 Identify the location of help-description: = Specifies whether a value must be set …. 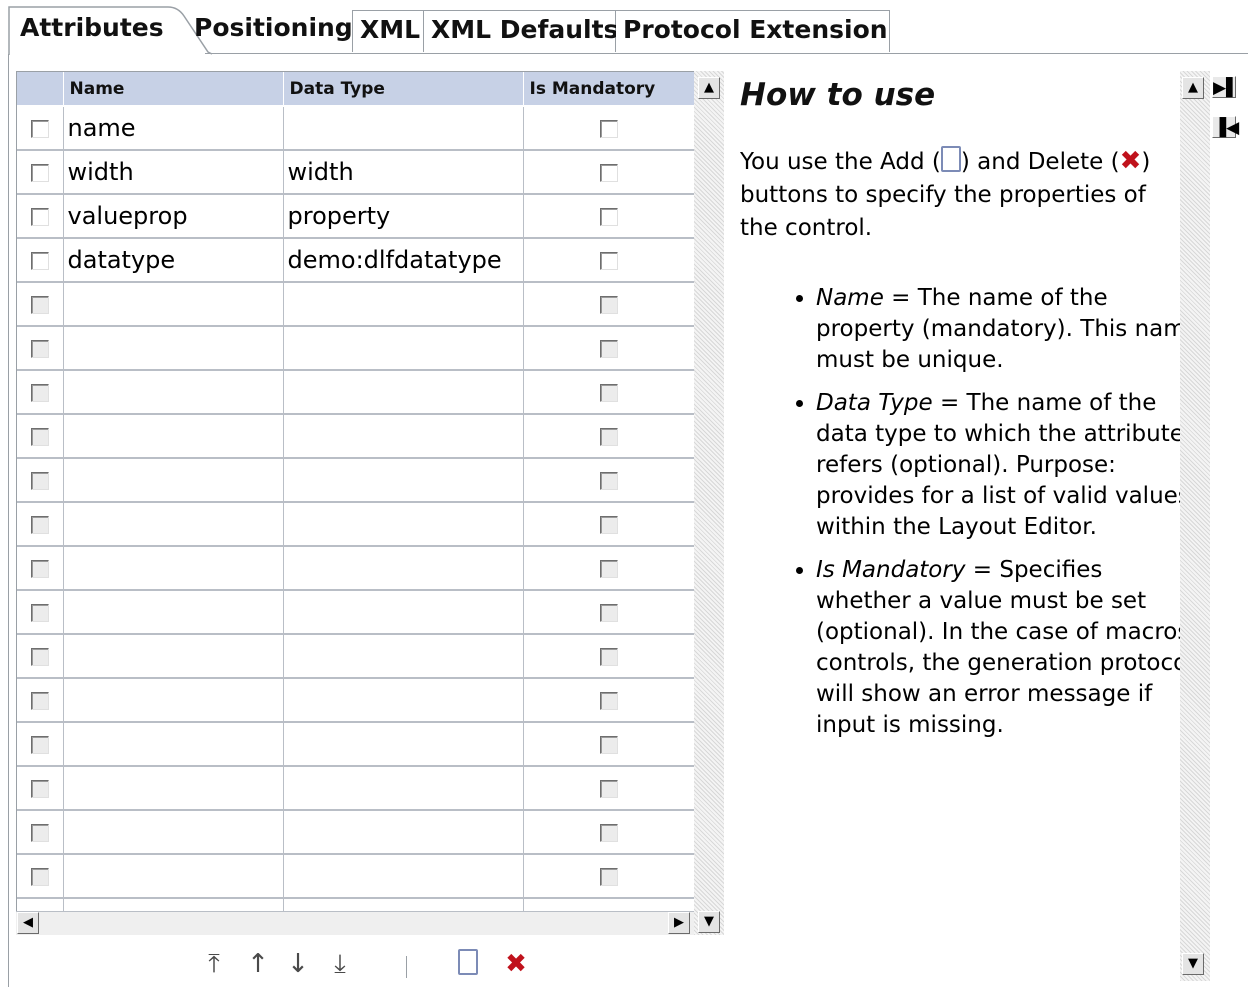
(998, 647).